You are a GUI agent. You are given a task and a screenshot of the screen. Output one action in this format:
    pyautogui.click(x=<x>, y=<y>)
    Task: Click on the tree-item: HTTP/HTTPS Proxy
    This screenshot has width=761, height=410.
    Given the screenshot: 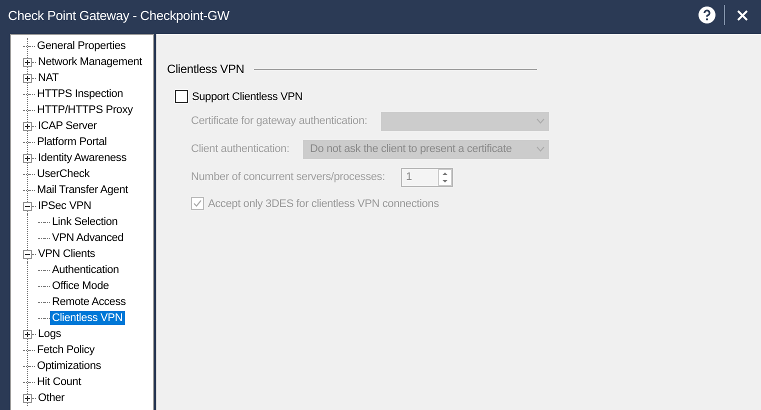 What is the action you would take?
    pyautogui.click(x=85, y=110)
    